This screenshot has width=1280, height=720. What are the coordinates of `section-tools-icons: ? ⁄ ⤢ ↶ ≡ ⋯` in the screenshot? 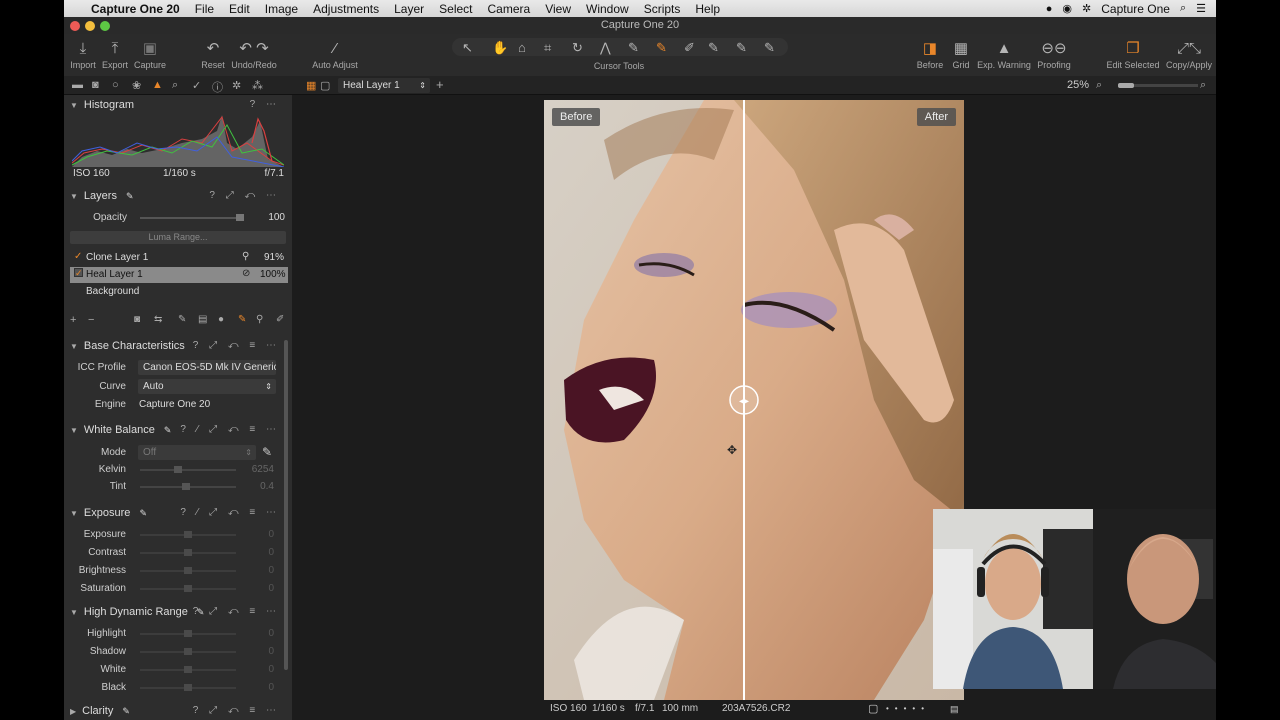 It's located at (230, 513).